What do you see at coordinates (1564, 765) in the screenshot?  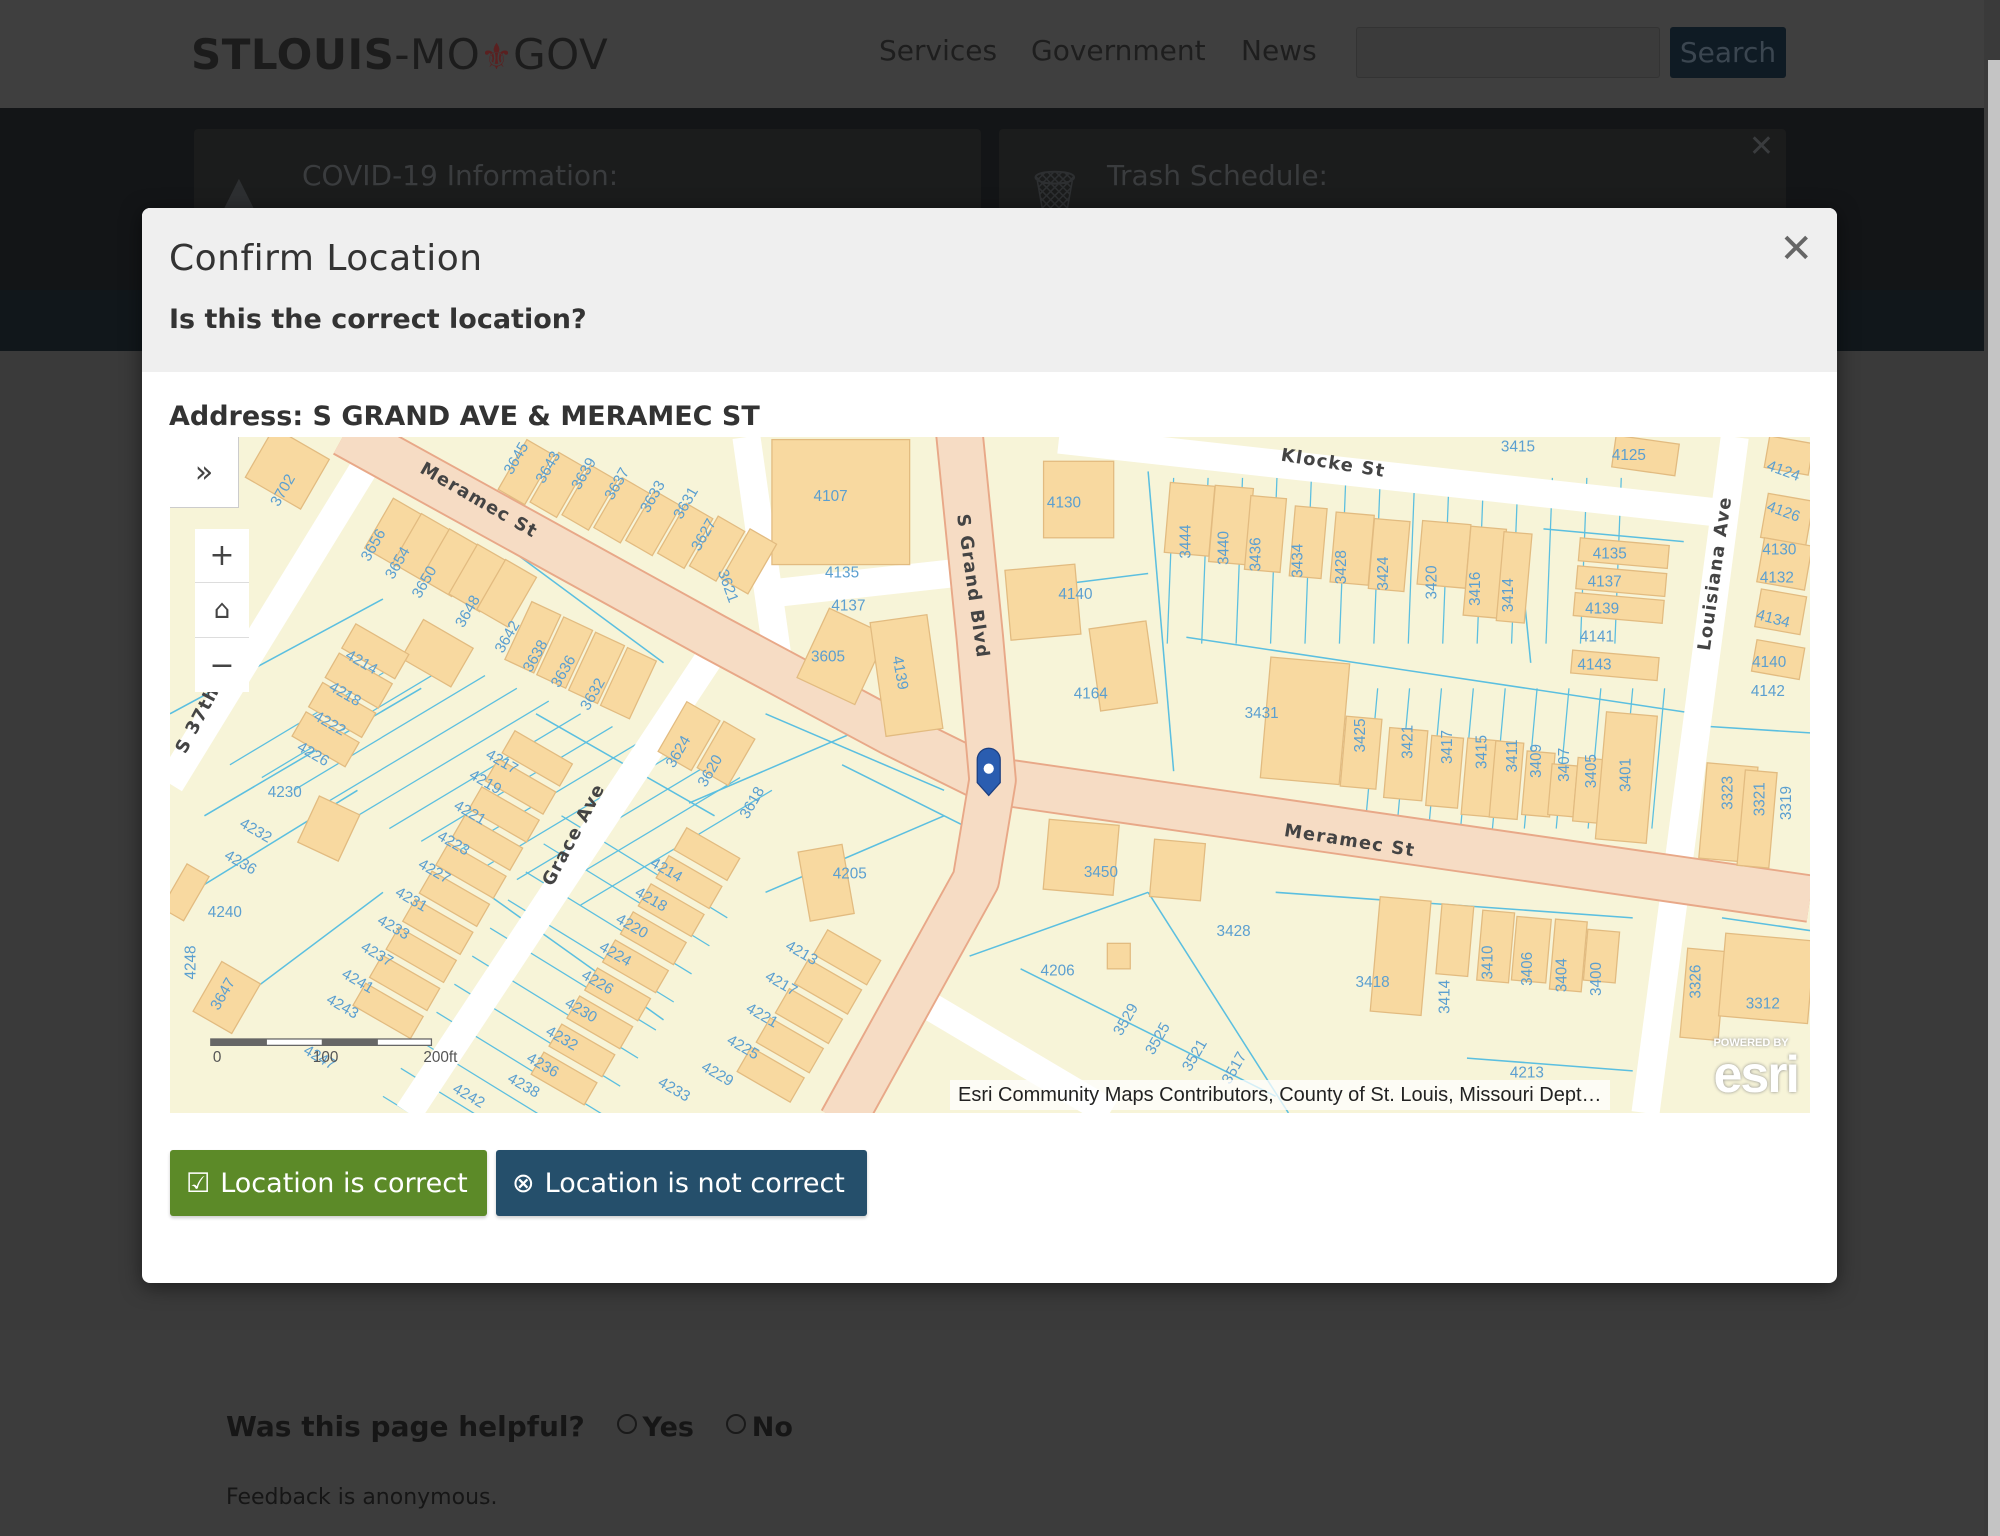 I see `parcel-number: 3407` at bounding box center [1564, 765].